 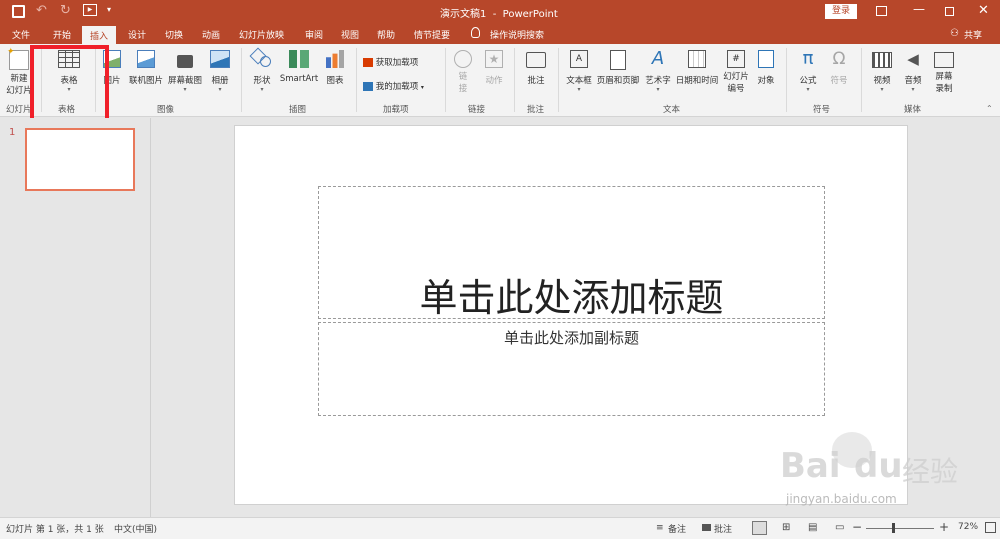 I want to click on online-picture-button: 联机图片, so click(x=146, y=68).